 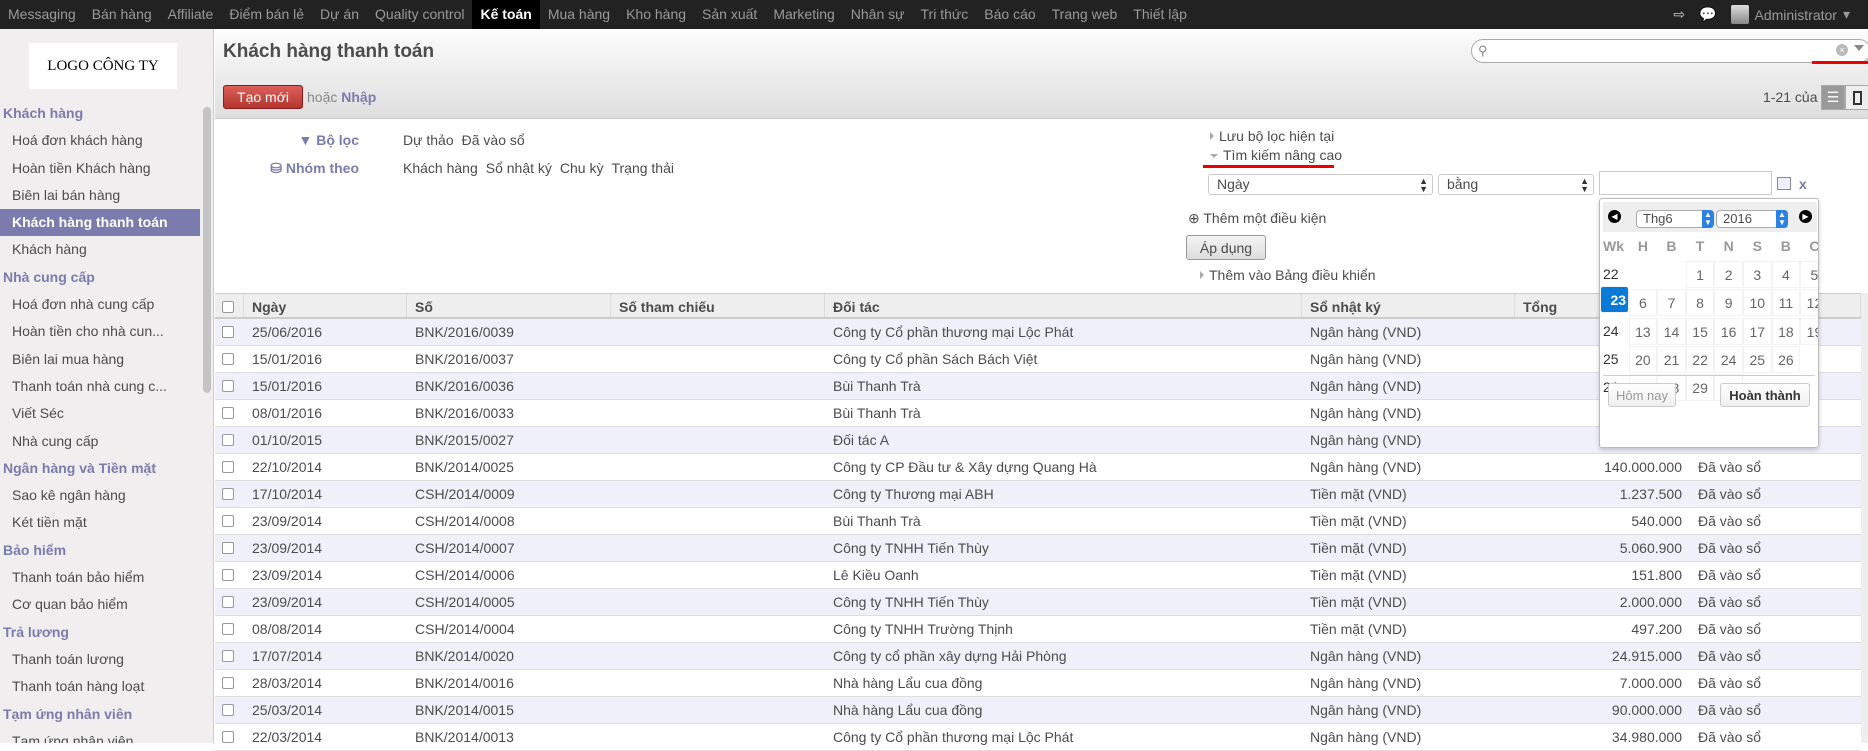 What do you see at coordinates (100, 441) in the screenshot?
I see `sidebar-item: Nhà cung cấp` at bounding box center [100, 441].